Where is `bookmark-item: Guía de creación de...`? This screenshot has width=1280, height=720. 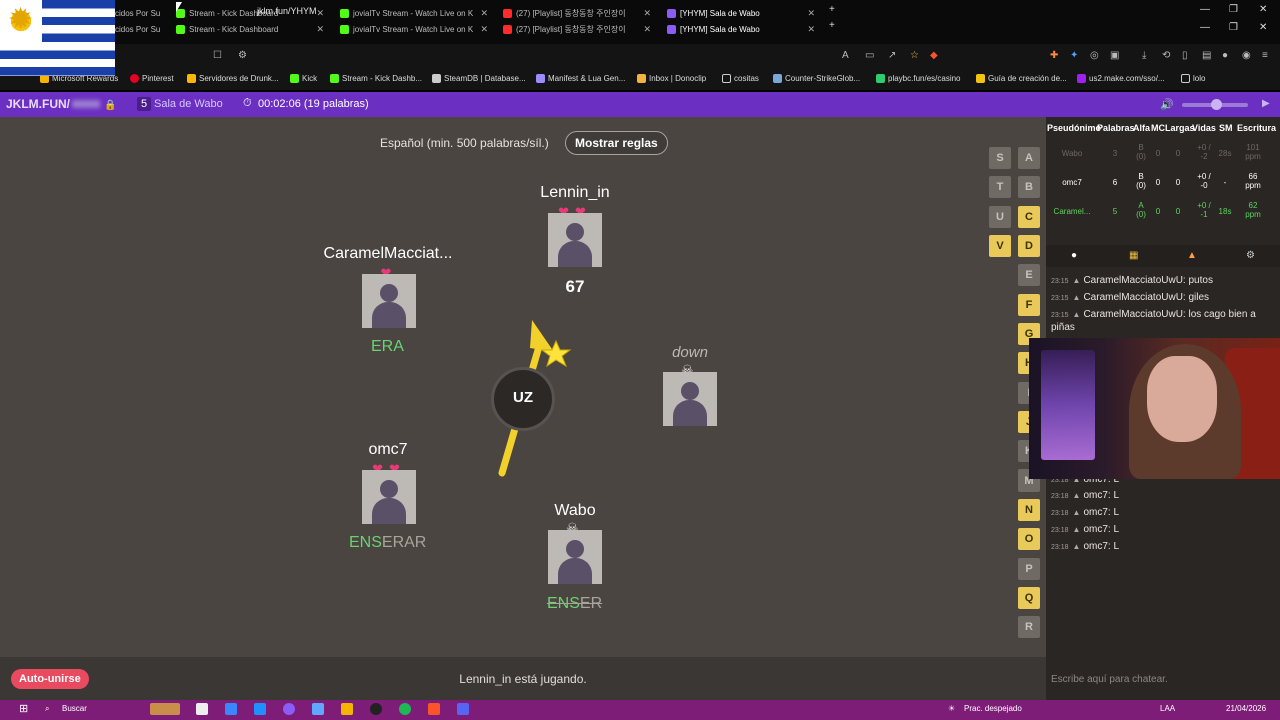
bookmark-item: Guía de creación de... is located at coordinates (1021, 78).